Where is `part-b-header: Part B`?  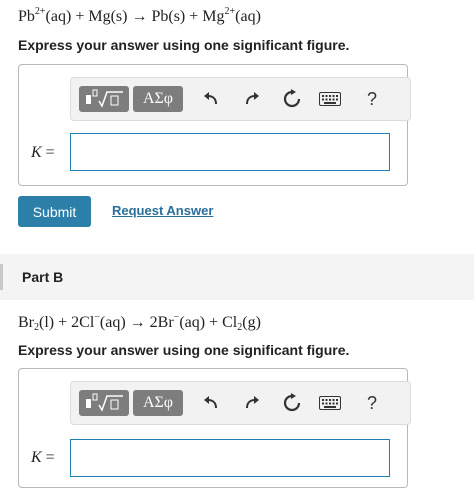 part-b-header: Part B is located at coordinates (237, 277).